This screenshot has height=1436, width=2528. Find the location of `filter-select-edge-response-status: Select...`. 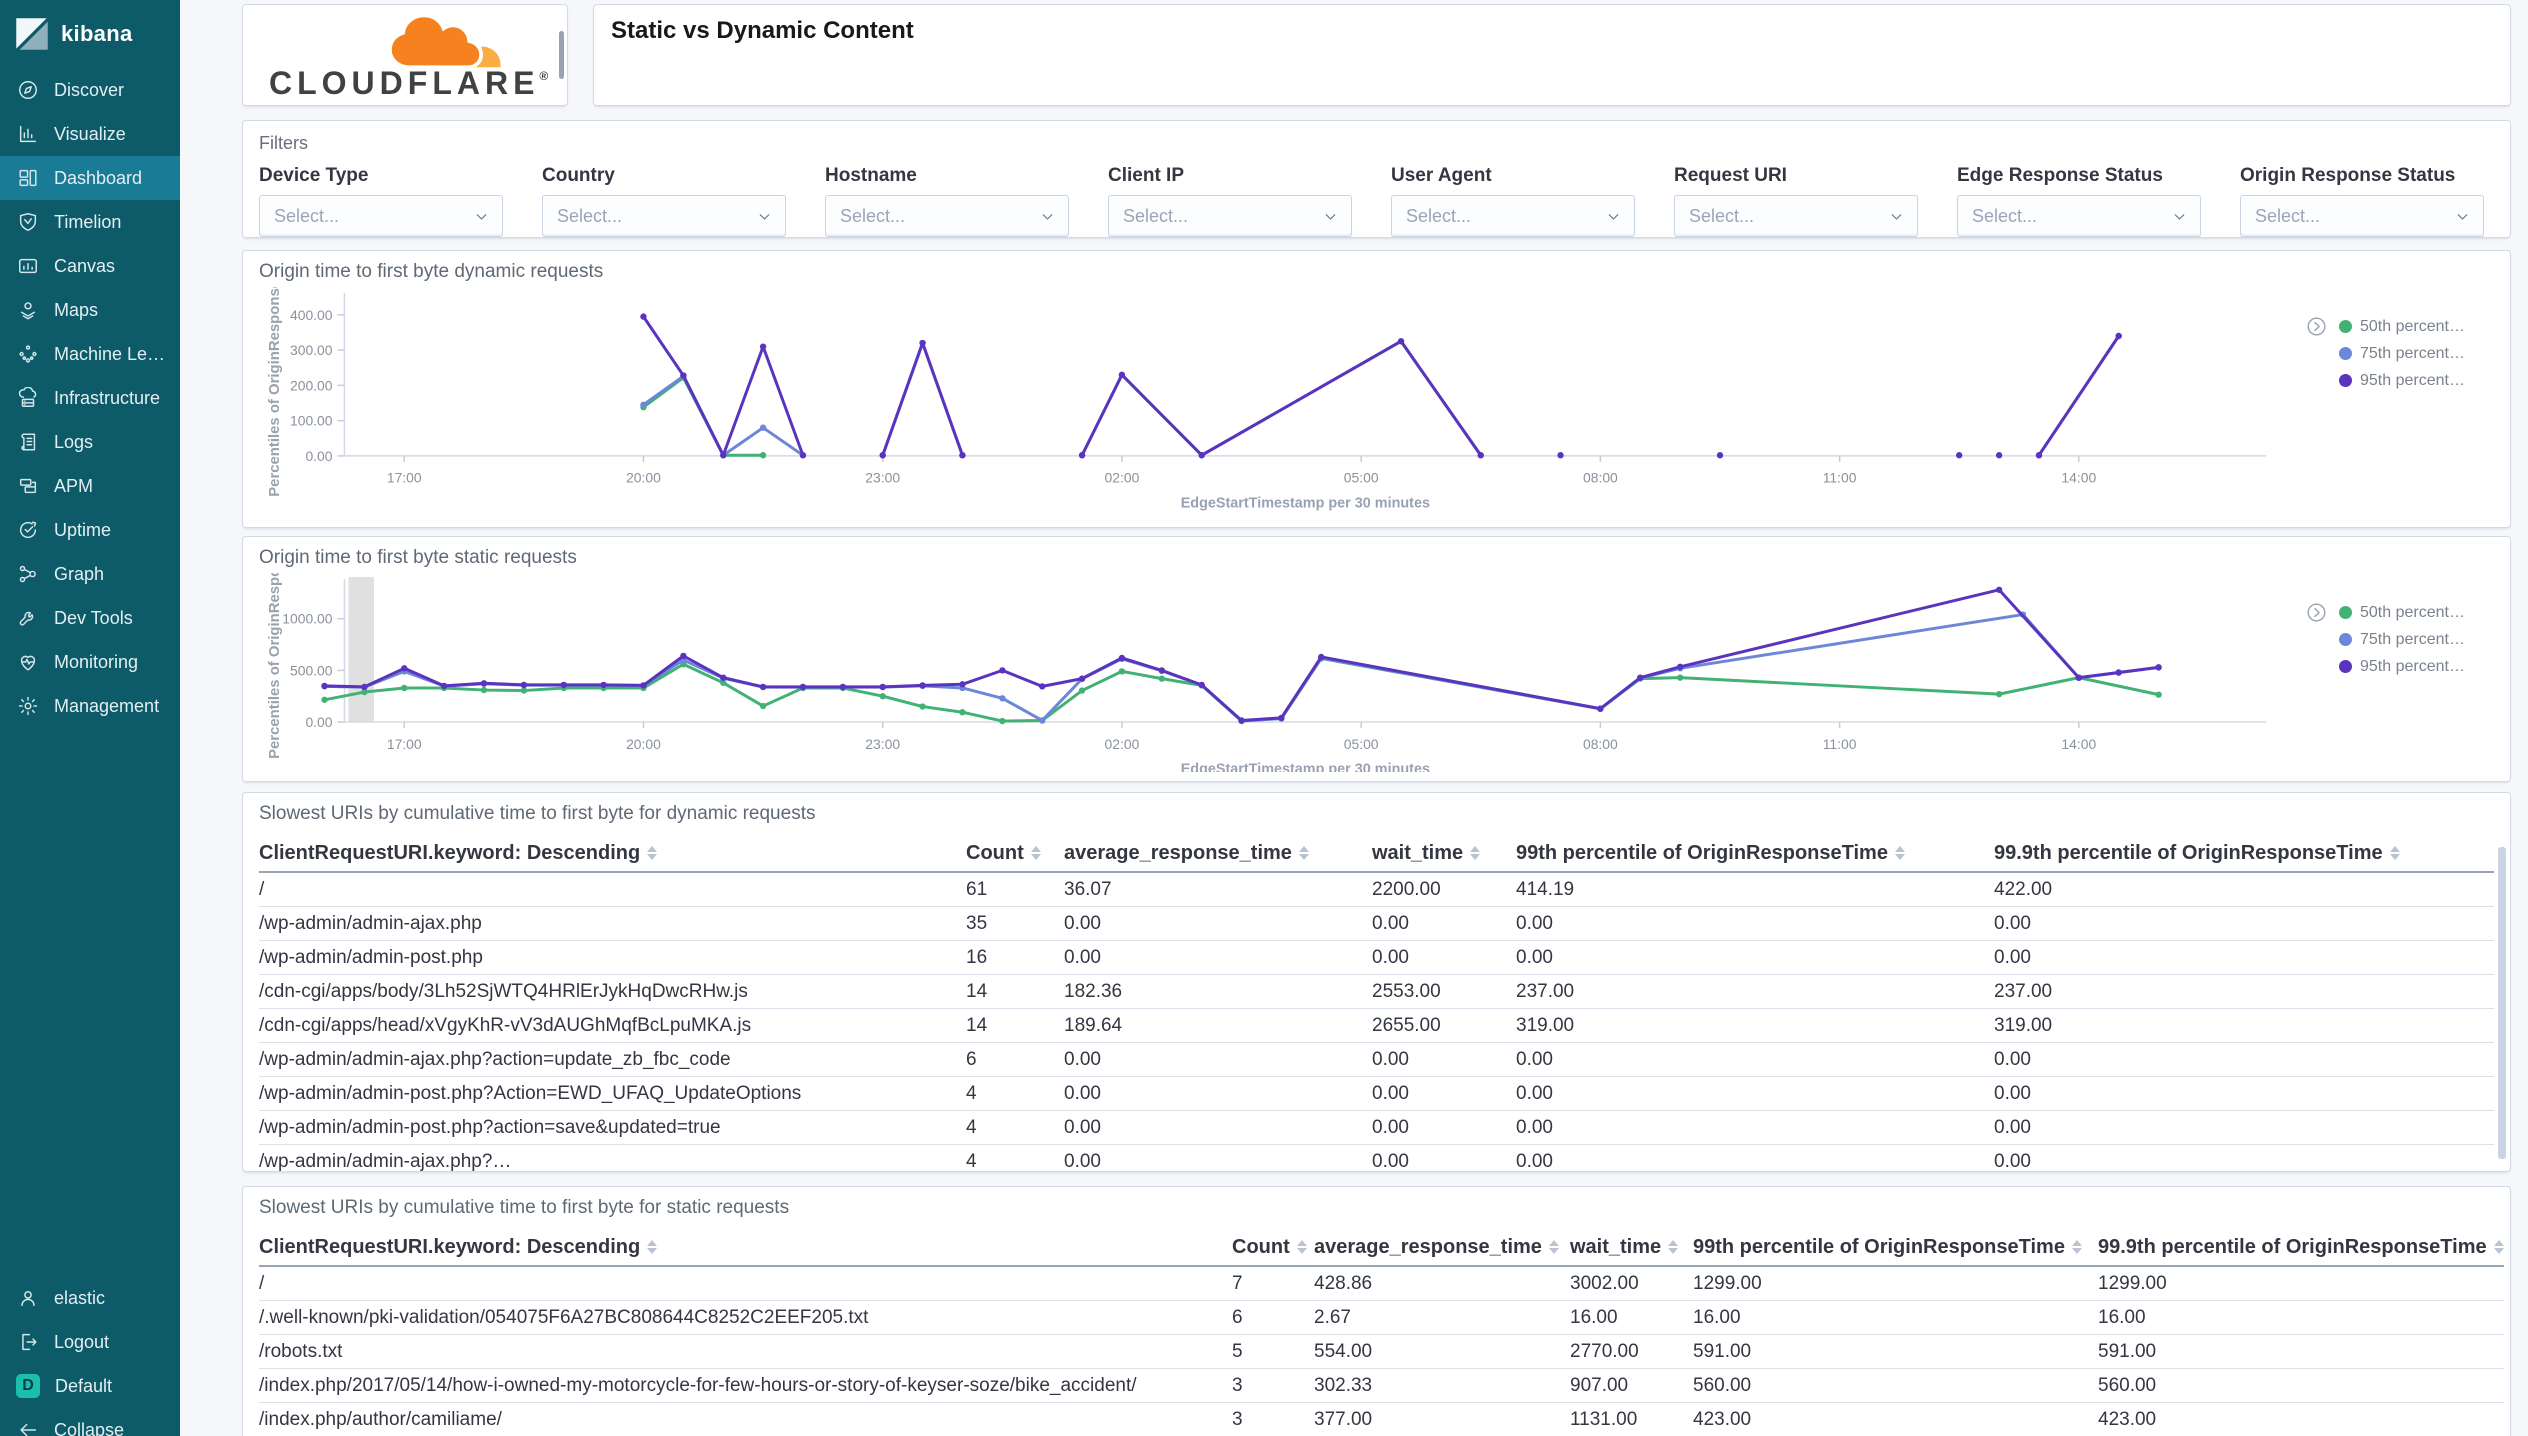

filter-select-edge-response-status: Select... is located at coordinates (2079, 216).